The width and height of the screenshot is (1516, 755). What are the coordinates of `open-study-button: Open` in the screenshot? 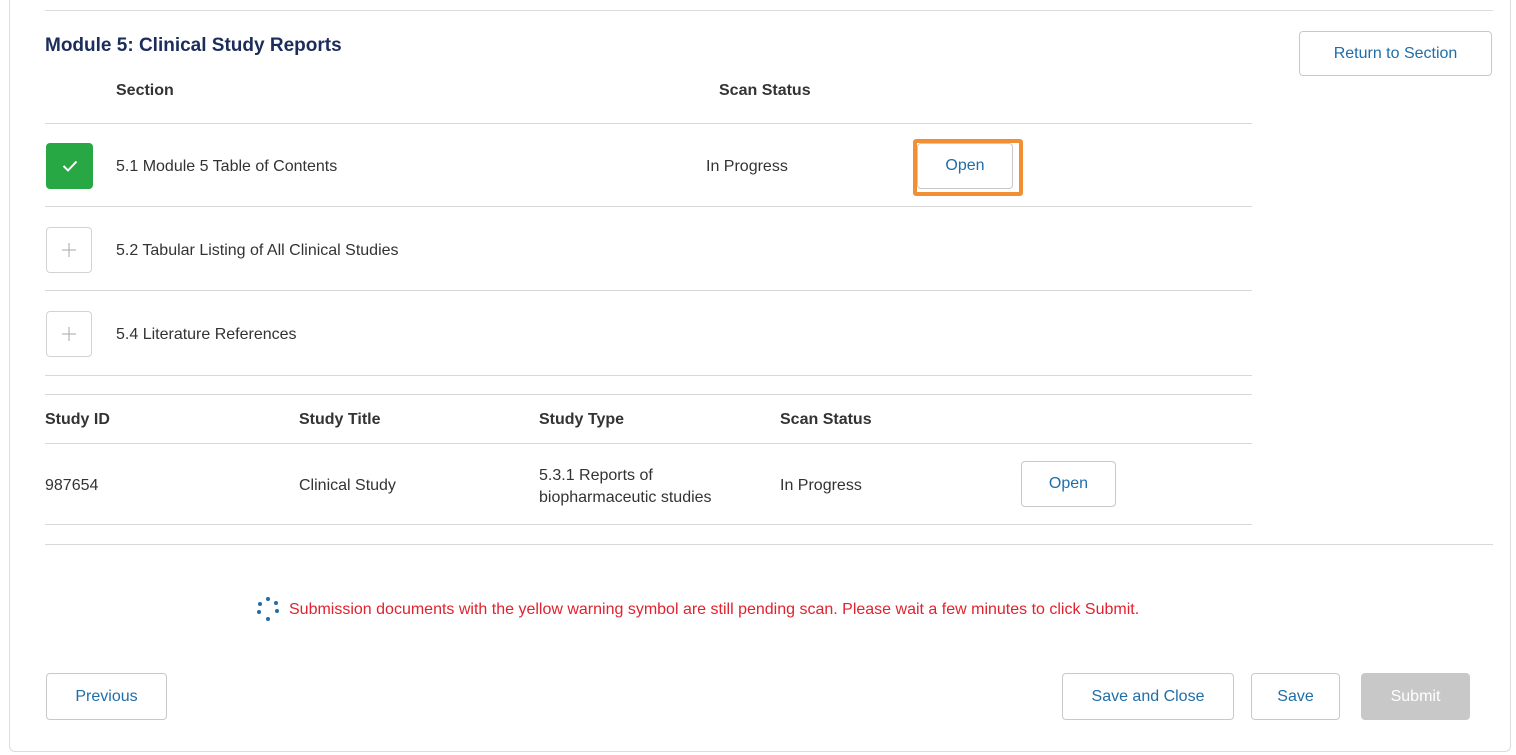 It's located at (1068, 484).